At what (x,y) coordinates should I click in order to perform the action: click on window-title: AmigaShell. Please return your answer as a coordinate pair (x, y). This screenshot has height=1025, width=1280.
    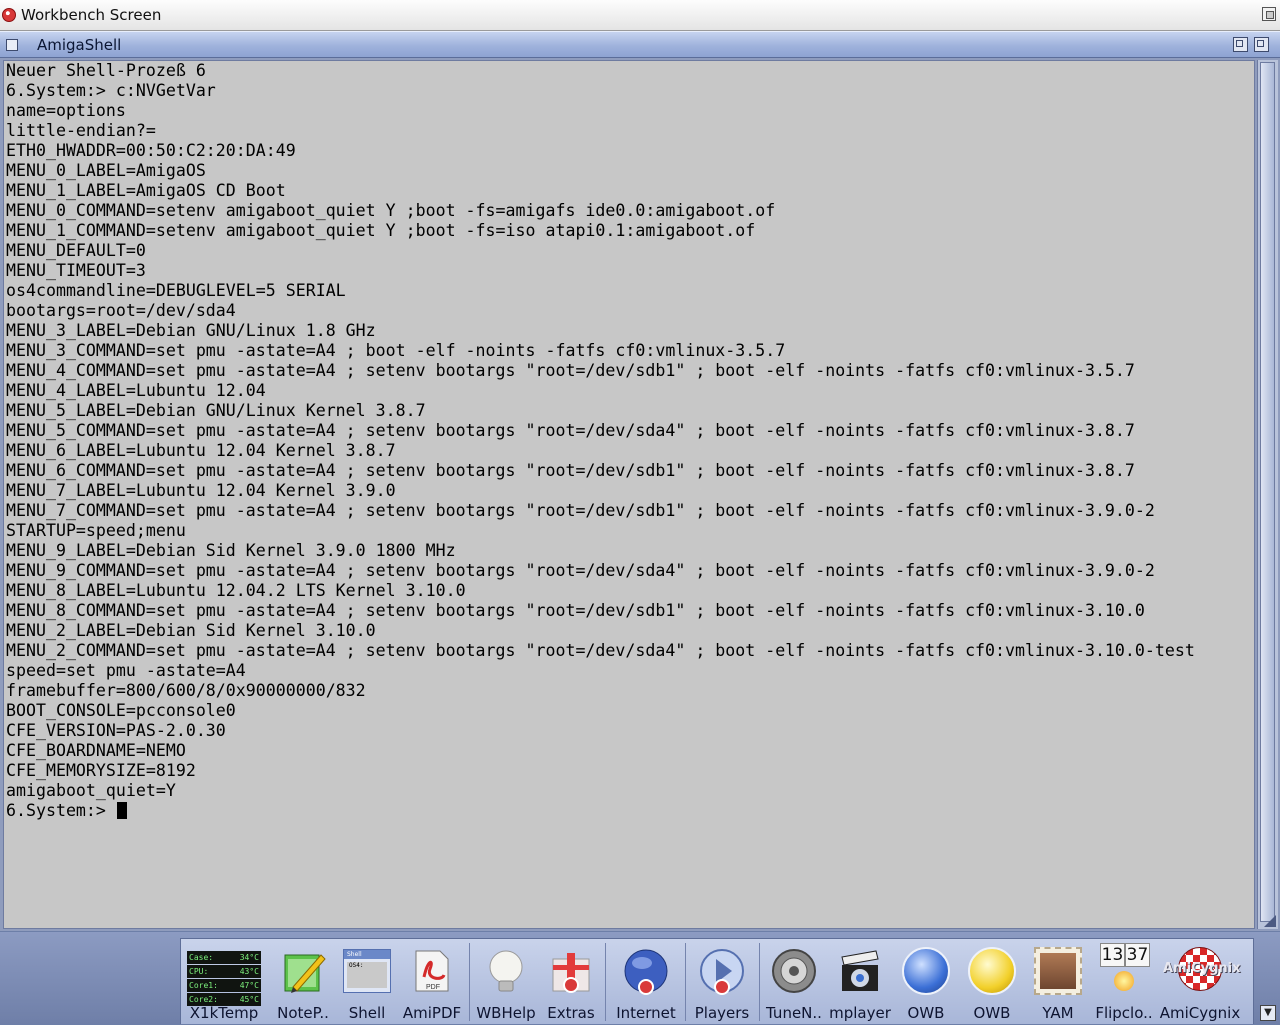
    Looking at the image, I should click on (79, 45).